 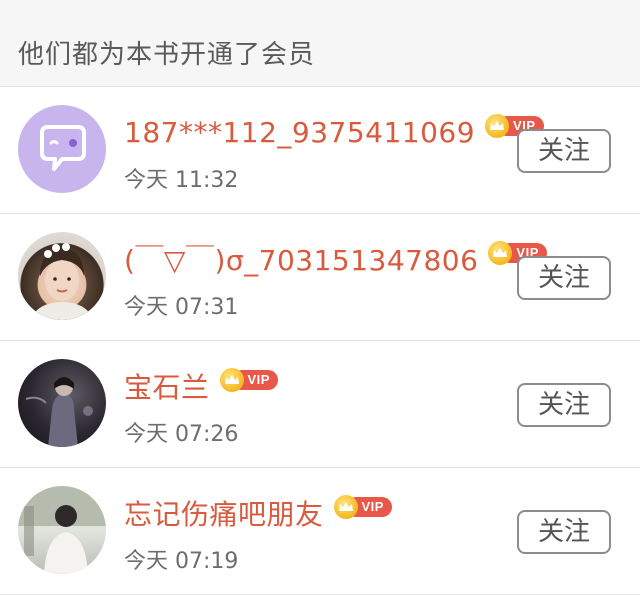 I want to click on person-outdoor-photo, so click(x=62, y=530).